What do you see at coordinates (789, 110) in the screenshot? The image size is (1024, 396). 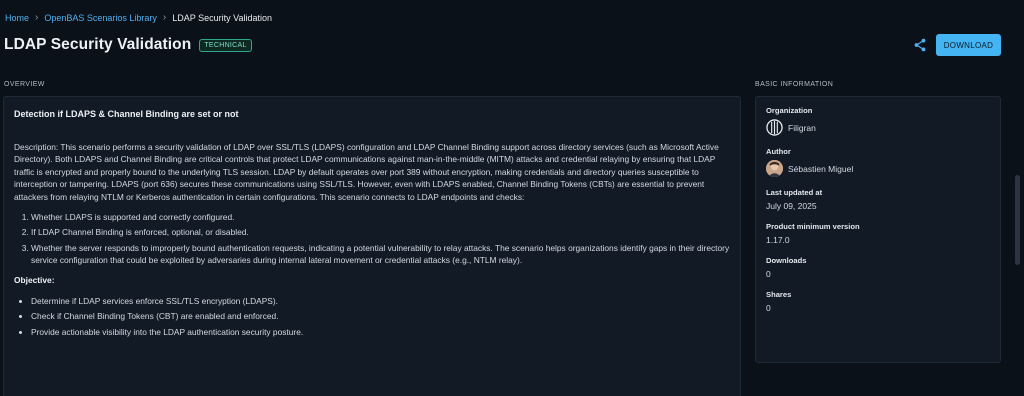 I see `organization-label: Organization` at bounding box center [789, 110].